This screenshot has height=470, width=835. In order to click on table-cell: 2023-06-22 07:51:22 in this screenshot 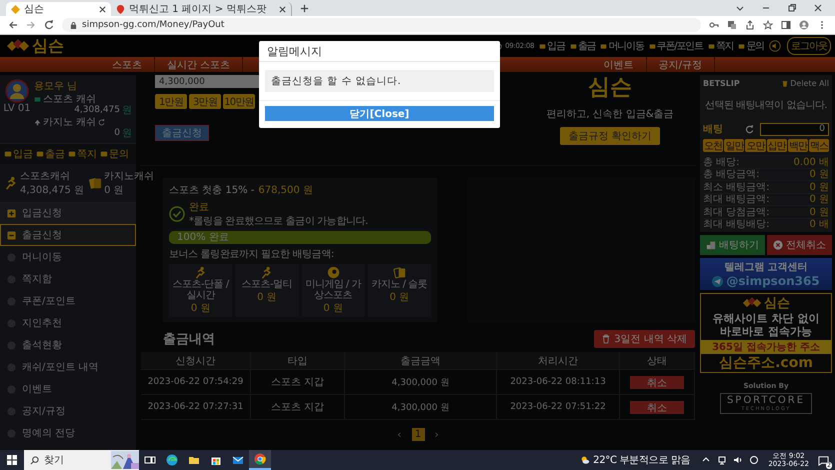, I will do `click(558, 407)`.